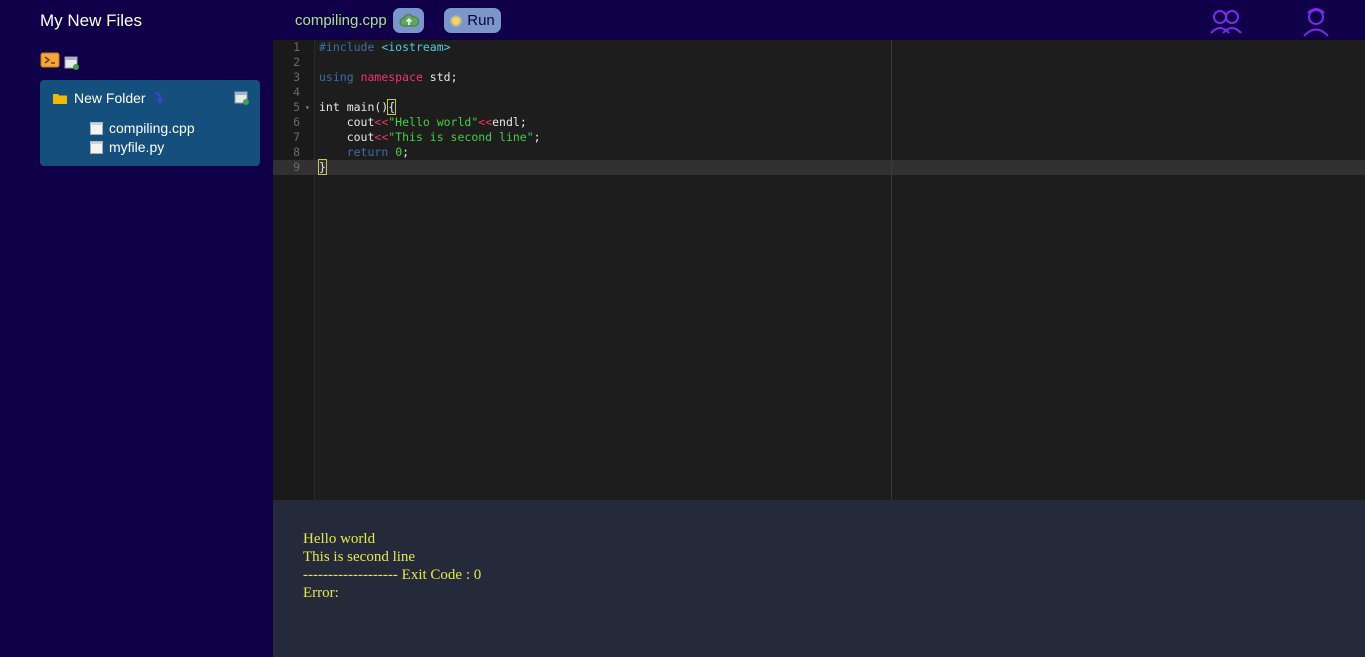  What do you see at coordinates (296, 122) in the screenshot?
I see `line-number: 6` at bounding box center [296, 122].